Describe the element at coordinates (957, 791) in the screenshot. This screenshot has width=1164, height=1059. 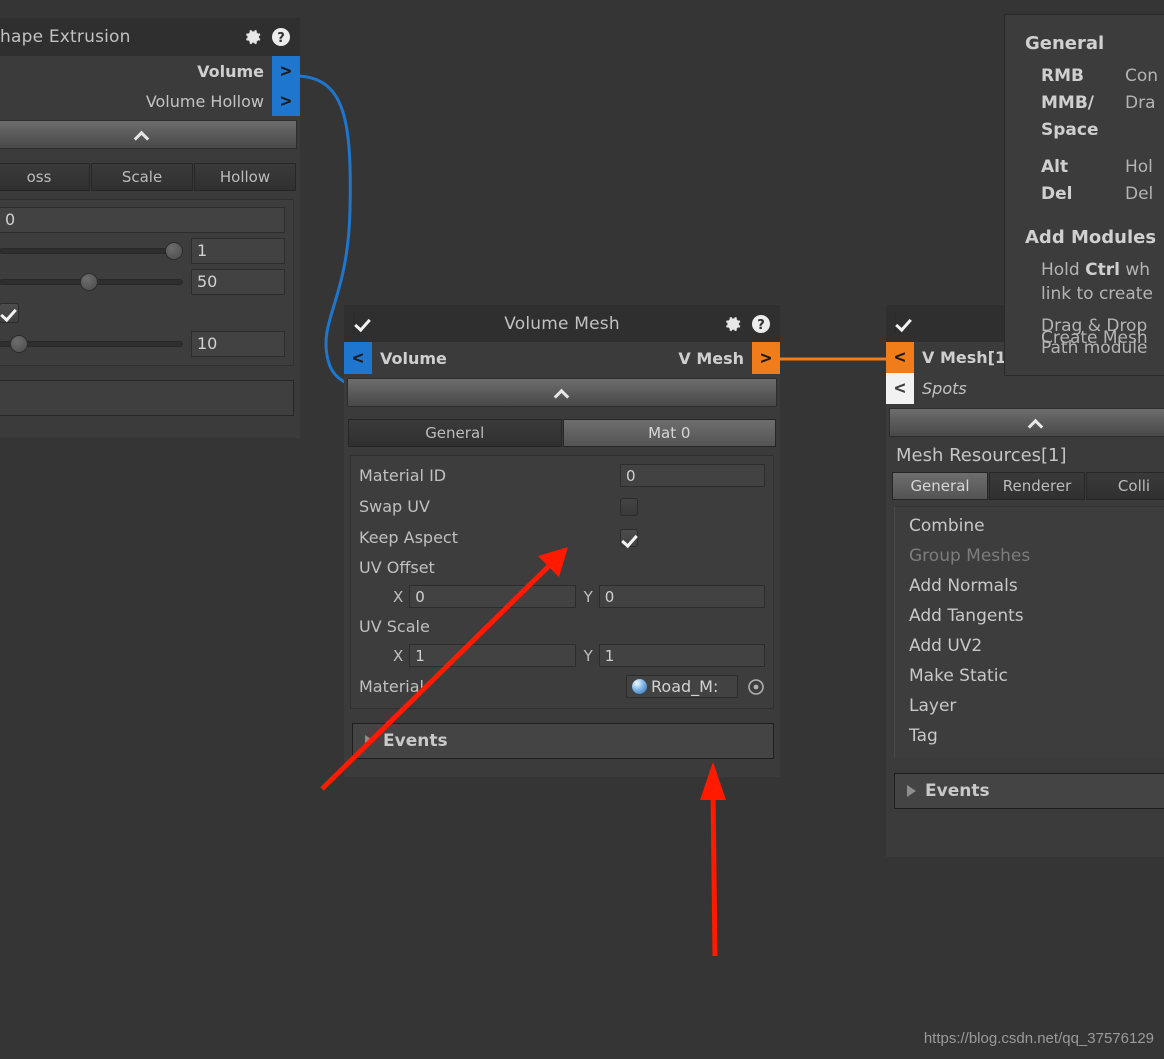
I see `events-label: Events` at that location.